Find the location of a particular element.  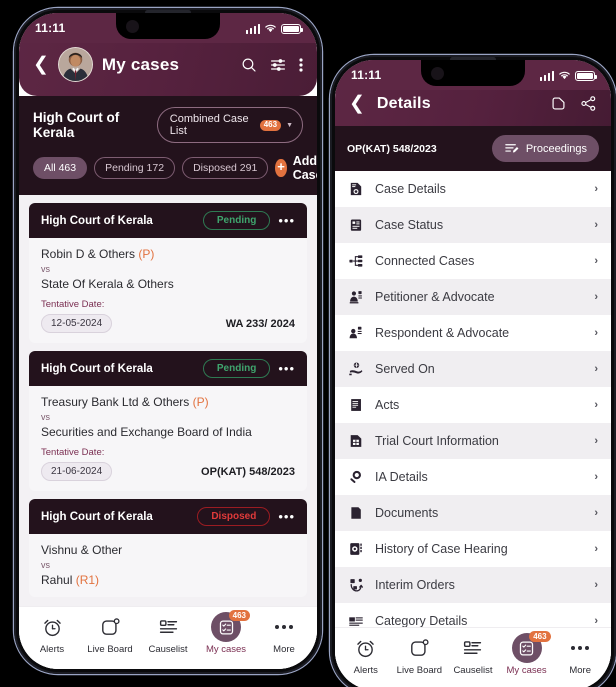

detail-label: IA Details is located at coordinates (401, 477).